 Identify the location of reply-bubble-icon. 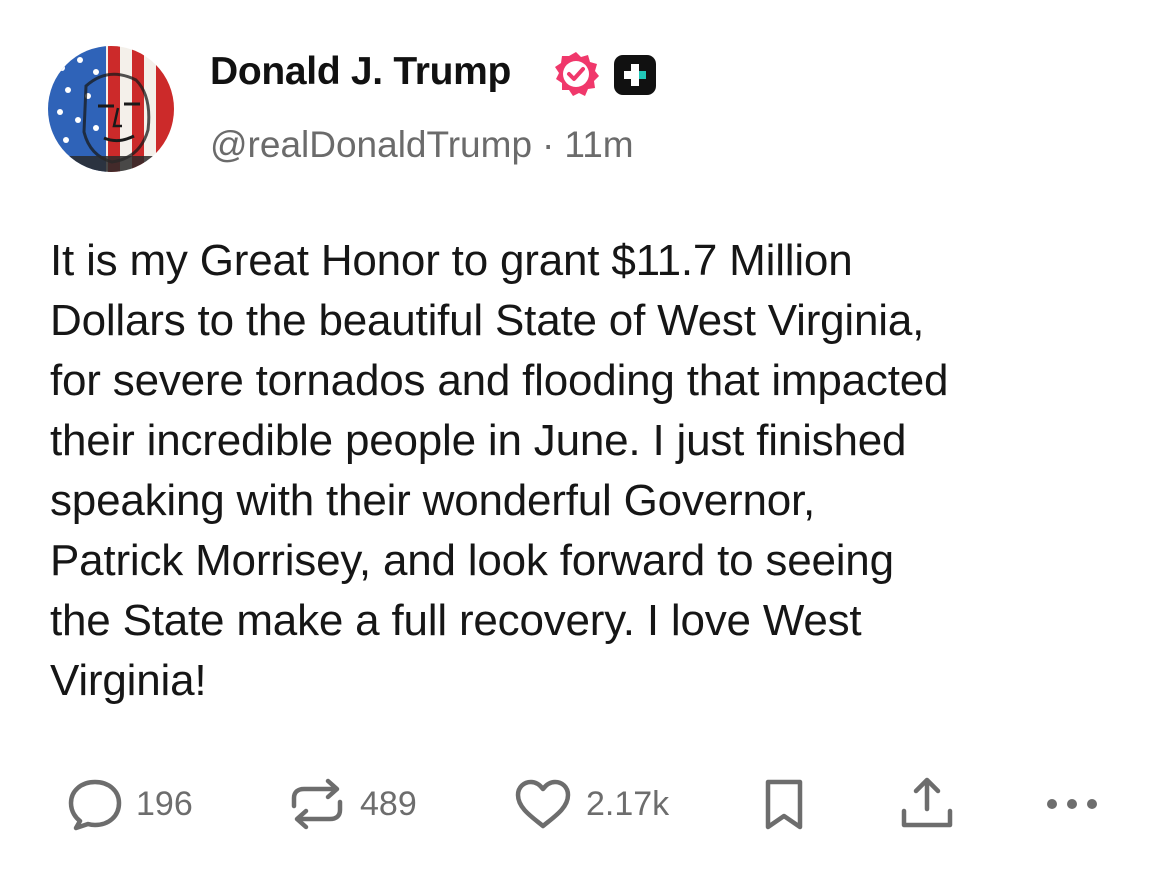
(95, 805).